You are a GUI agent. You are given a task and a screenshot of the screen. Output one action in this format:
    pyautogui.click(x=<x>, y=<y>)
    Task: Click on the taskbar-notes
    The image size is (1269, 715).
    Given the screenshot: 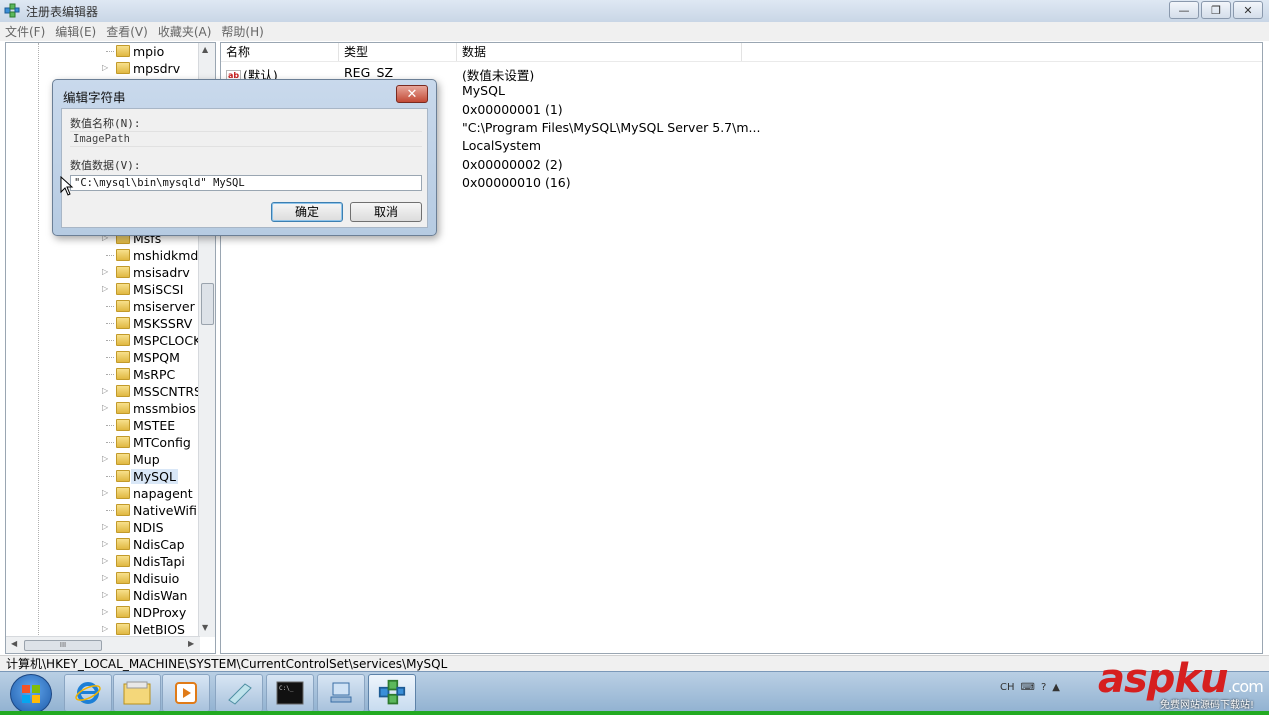 What is the action you would take?
    pyautogui.click(x=239, y=693)
    